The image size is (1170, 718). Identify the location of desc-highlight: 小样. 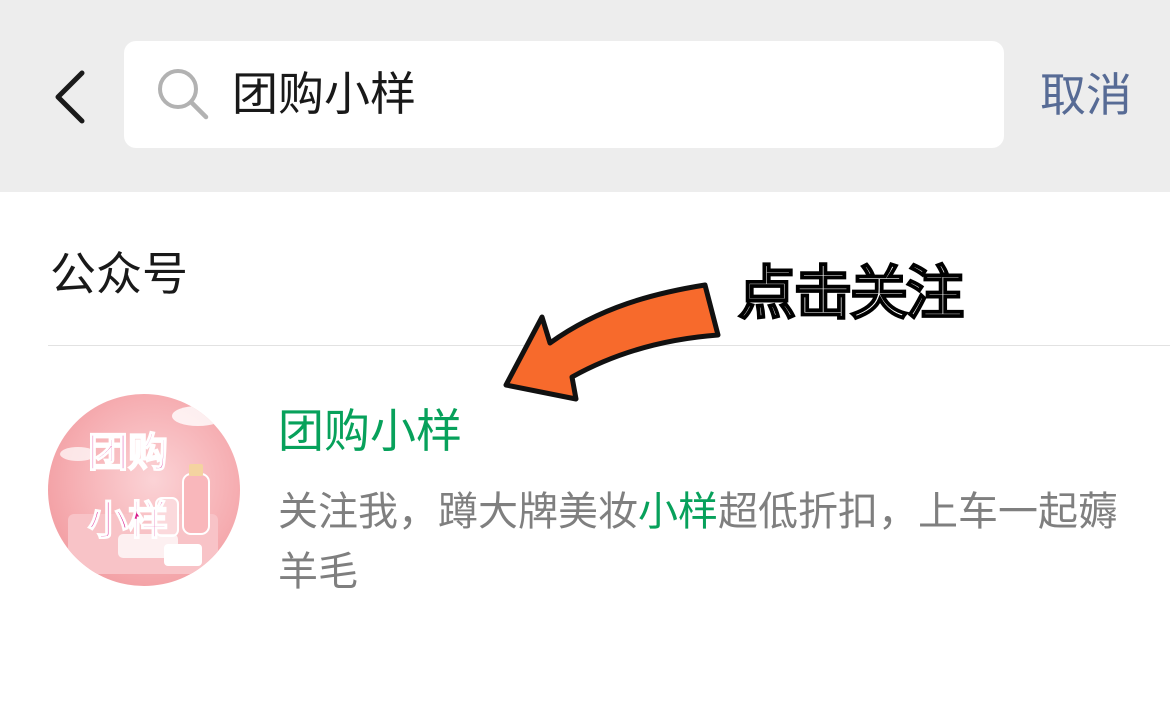
(678, 512).